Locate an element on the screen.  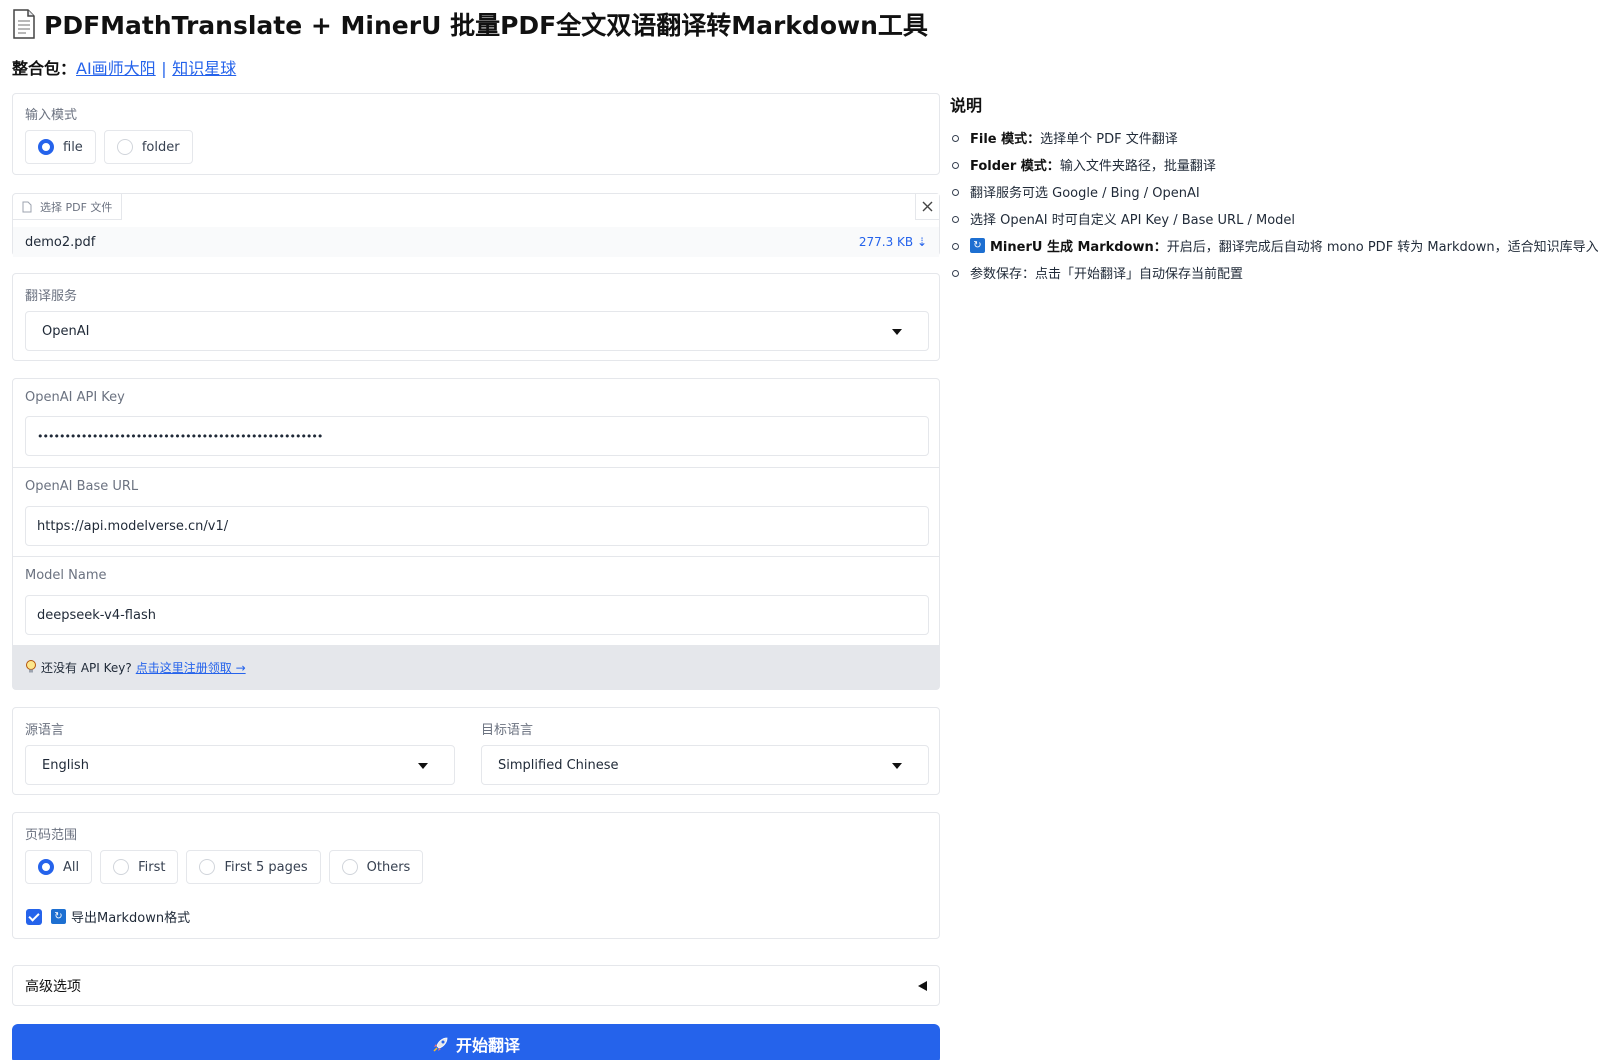
note-text: 翻译服务可选 Google / Bing / OpenAI is located at coordinates (1085, 193).